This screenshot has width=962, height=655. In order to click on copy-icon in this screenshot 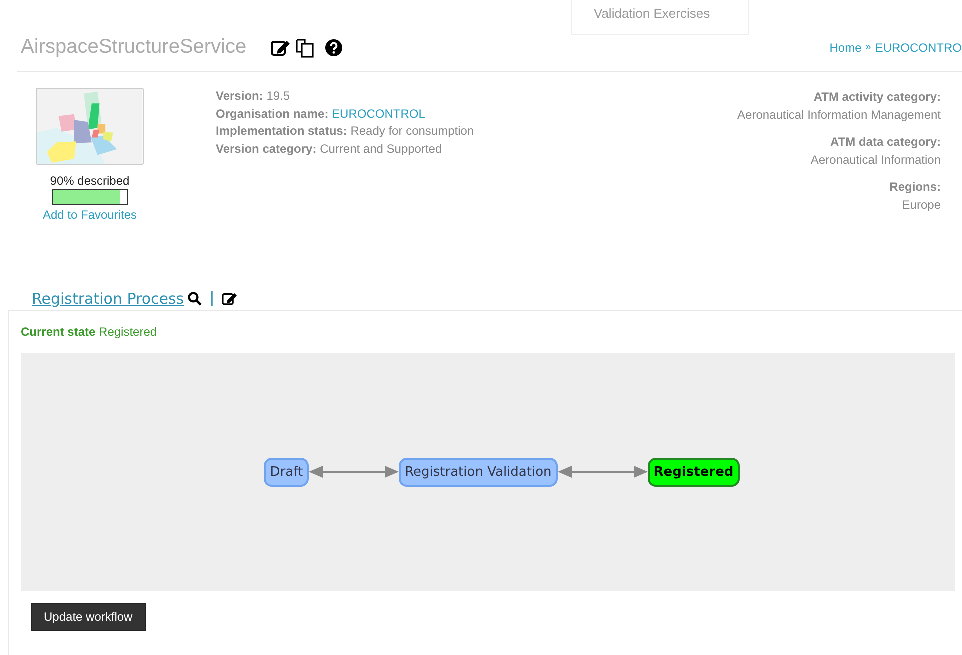, I will do `click(304, 48)`.